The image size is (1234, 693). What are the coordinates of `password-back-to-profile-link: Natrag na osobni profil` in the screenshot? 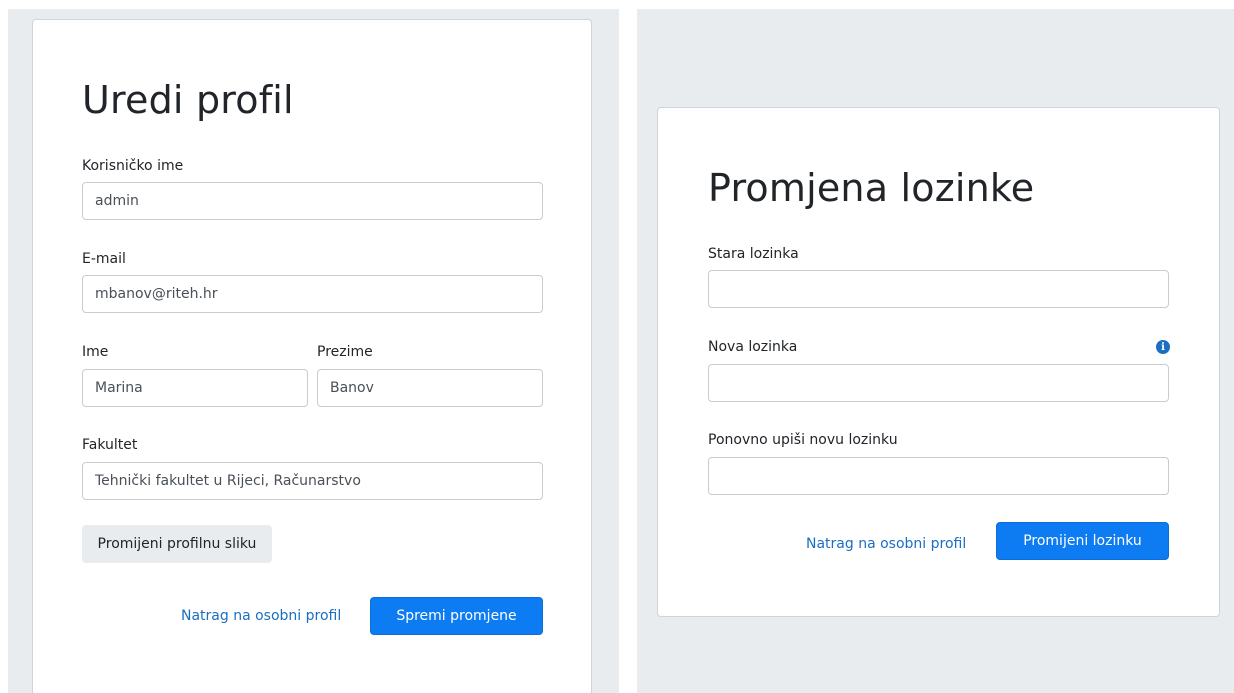 It's located at (886, 544).